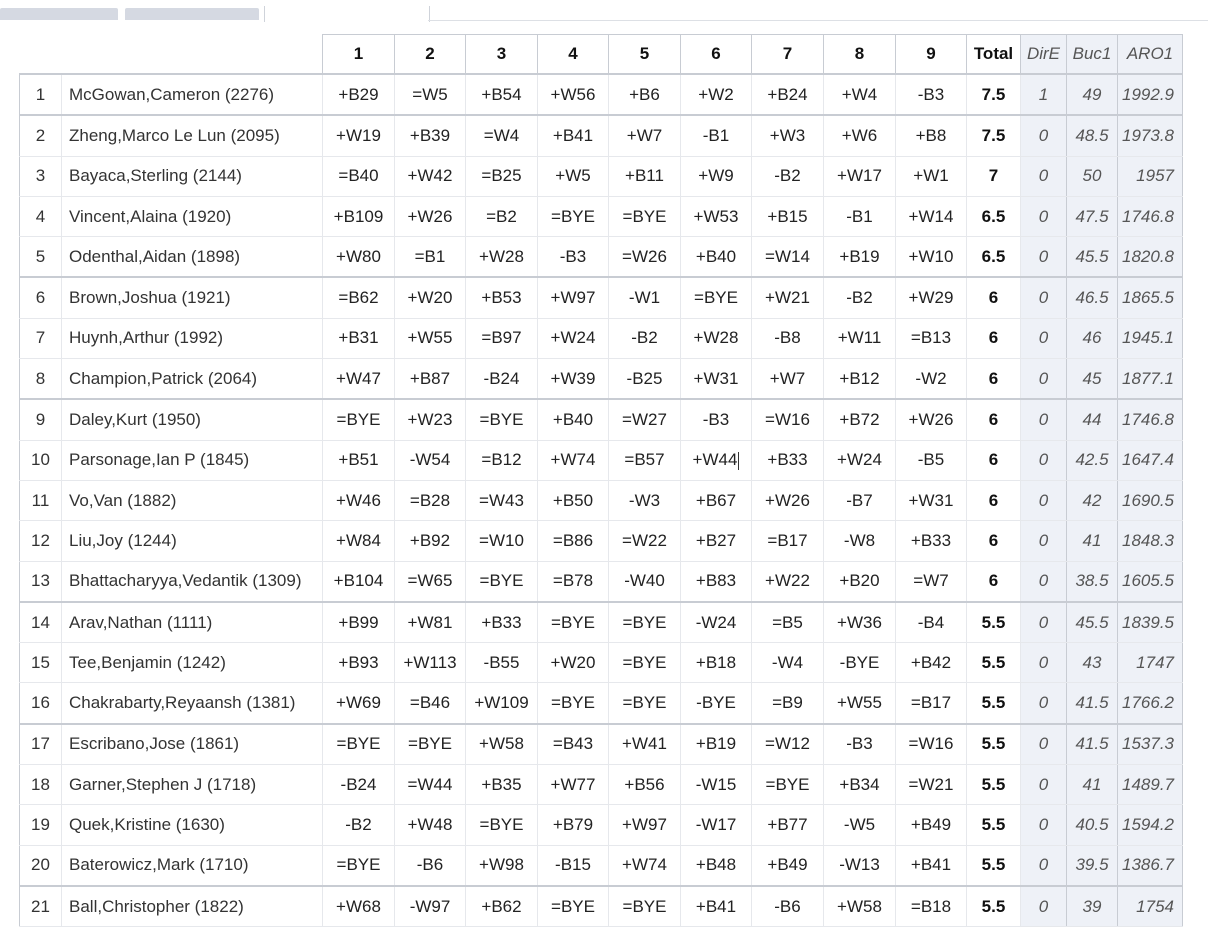 The width and height of the screenshot is (1208, 927). I want to click on round-7-result-cell: =BYE, so click(787, 785).